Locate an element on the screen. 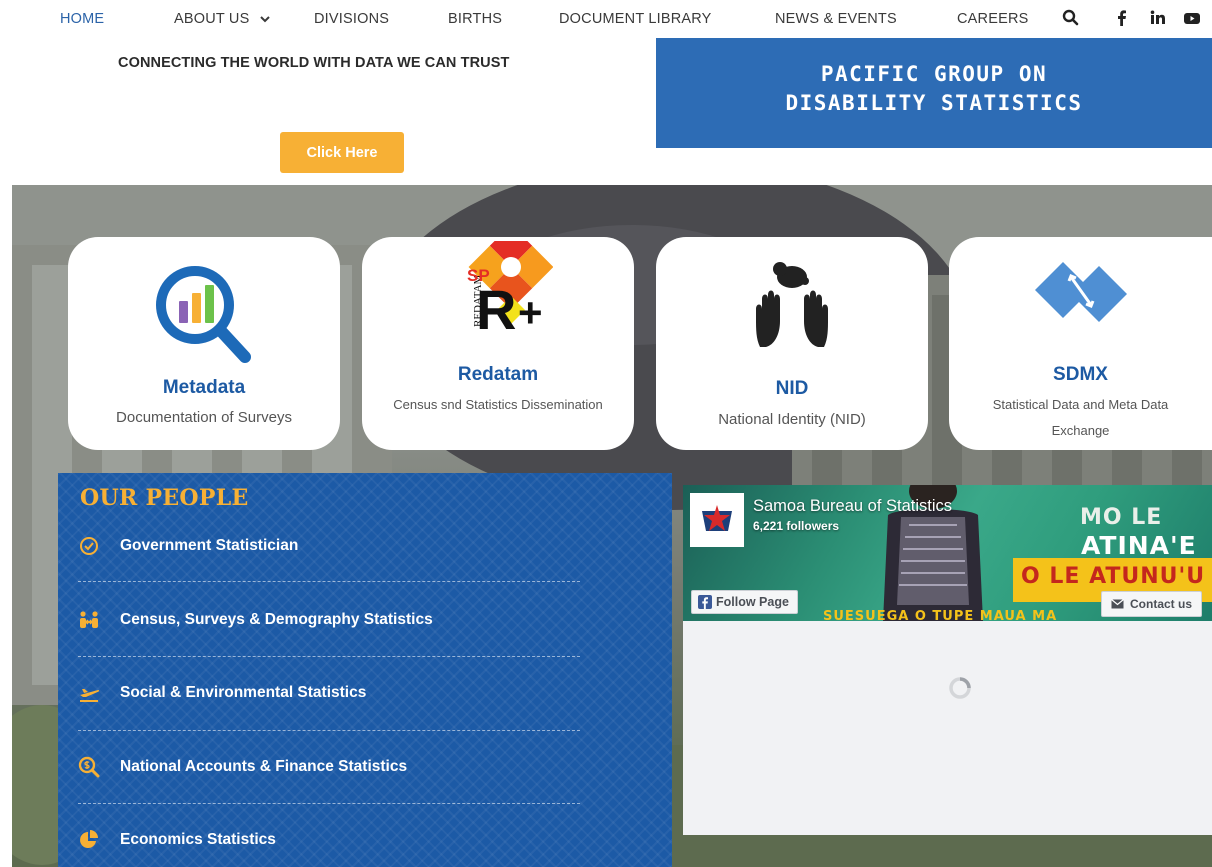 This screenshot has width=1212, height=867. pacific-group-disability-banner: PACIFIC GROUP ON DISABILITY STATISTICS is located at coordinates (934, 93).